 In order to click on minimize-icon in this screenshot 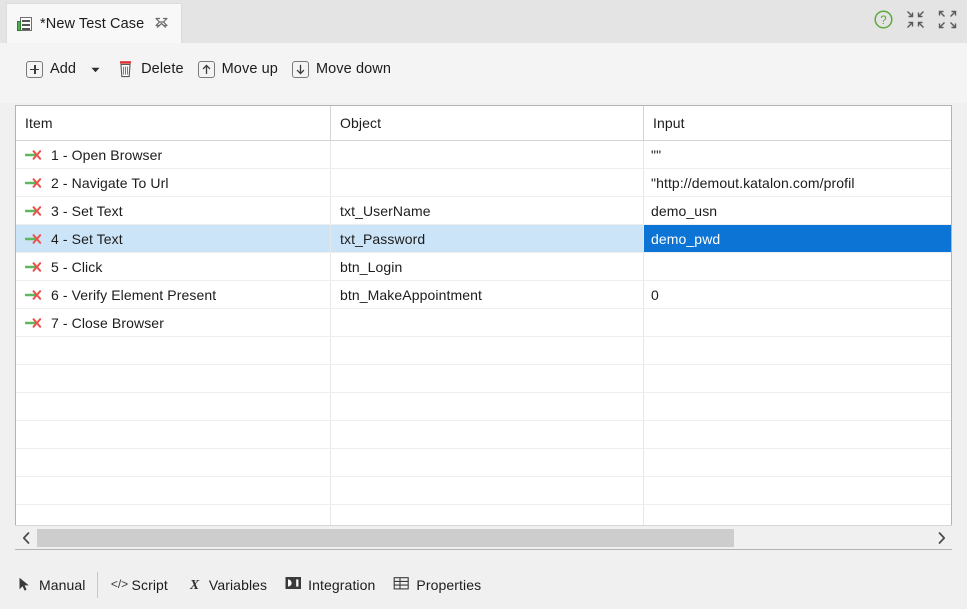, I will do `click(915, 19)`.